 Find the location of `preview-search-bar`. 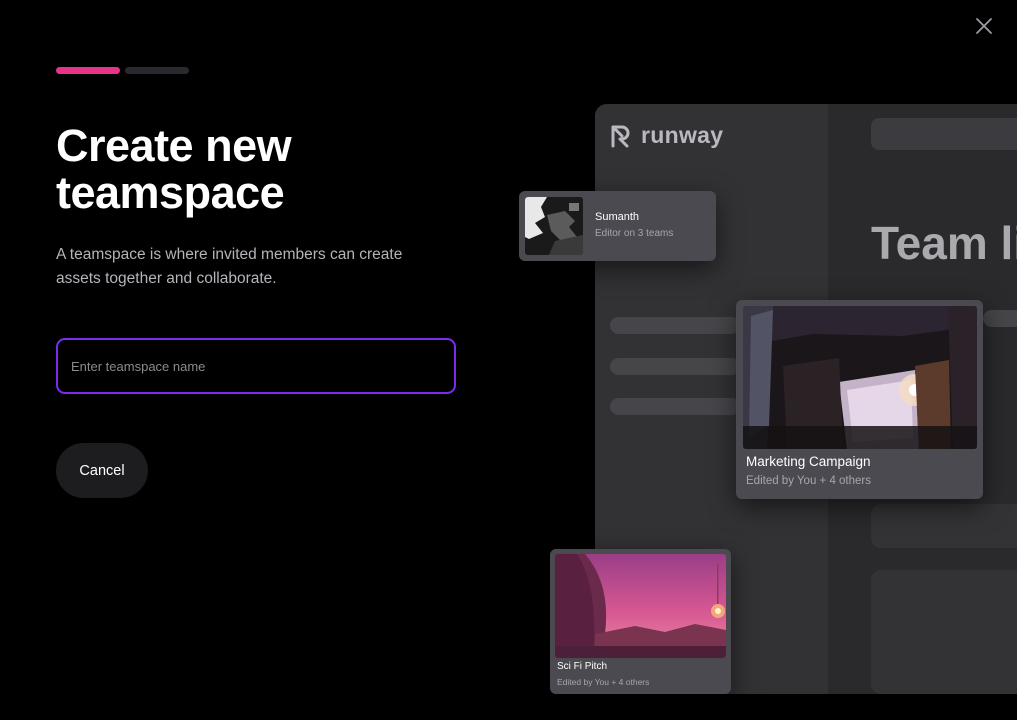

preview-search-bar is located at coordinates (944, 134).